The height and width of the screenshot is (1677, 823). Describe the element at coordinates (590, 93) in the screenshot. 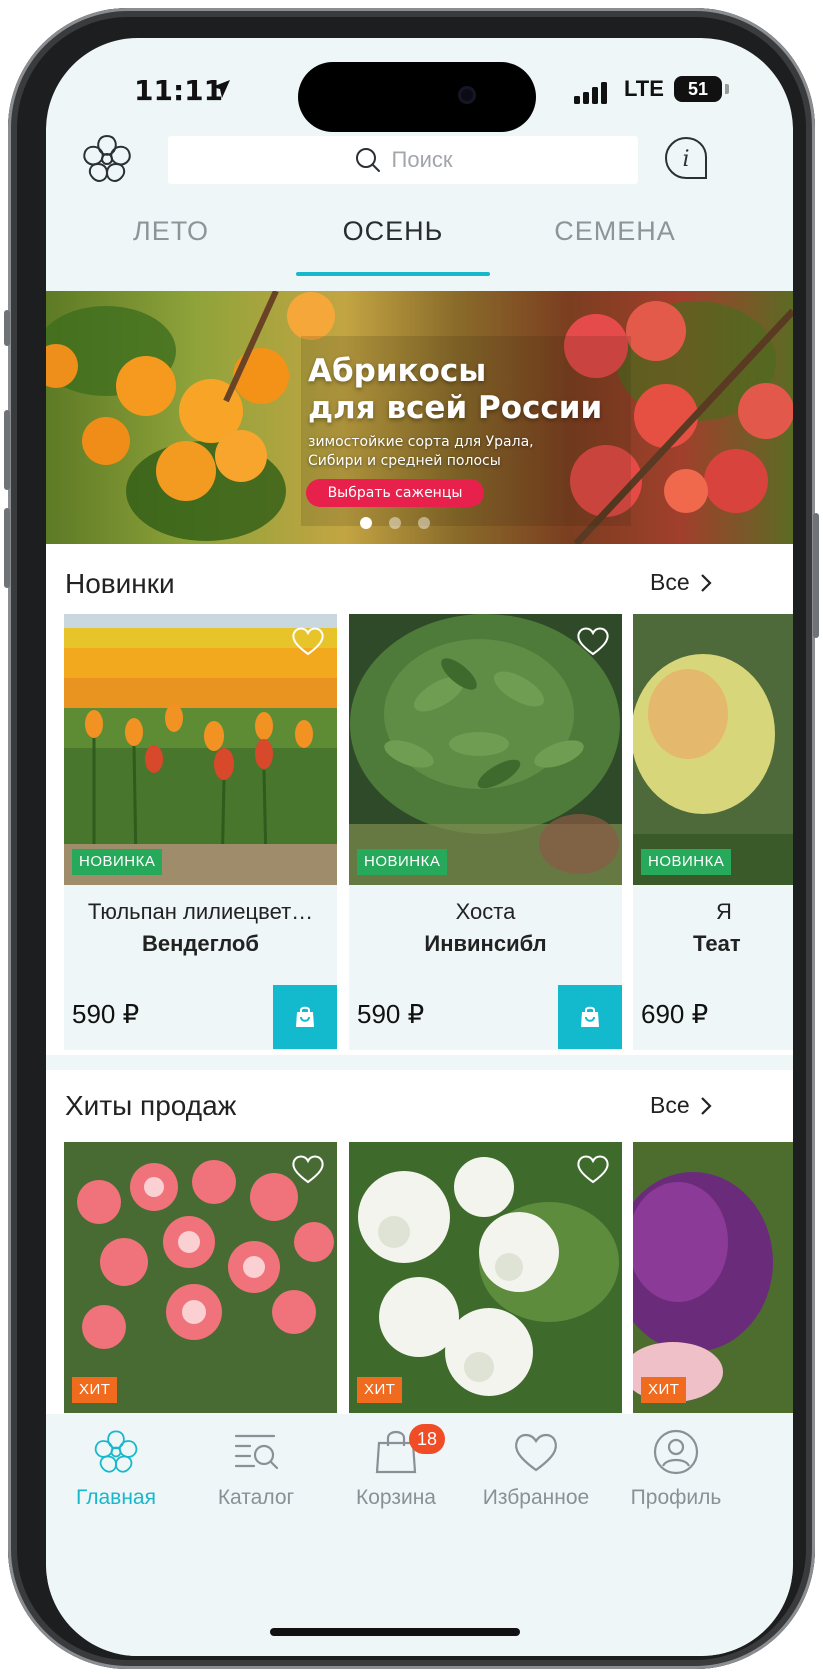

I see `cellular-signal-icon` at that location.